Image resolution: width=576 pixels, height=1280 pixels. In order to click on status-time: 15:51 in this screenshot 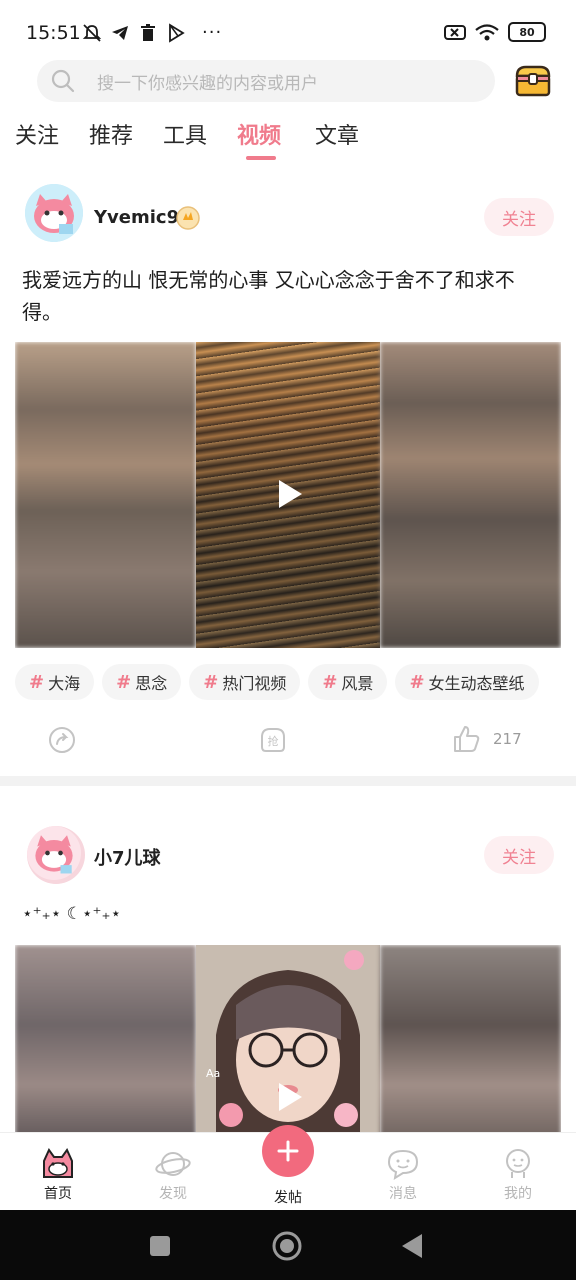, I will do `click(53, 33)`.